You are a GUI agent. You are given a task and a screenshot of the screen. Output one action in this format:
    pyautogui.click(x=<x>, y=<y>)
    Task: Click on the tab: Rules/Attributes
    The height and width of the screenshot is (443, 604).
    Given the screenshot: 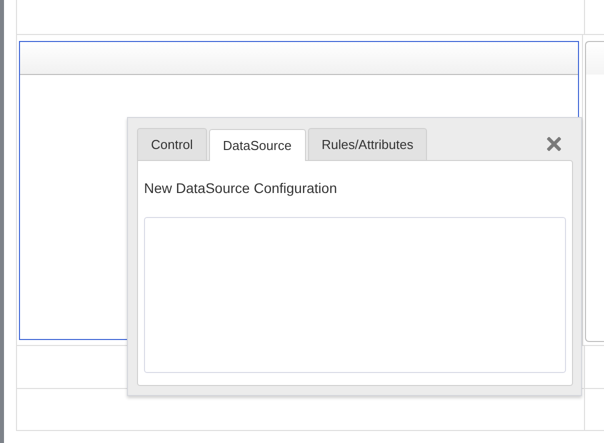 What is the action you would take?
    pyautogui.click(x=368, y=144)
    